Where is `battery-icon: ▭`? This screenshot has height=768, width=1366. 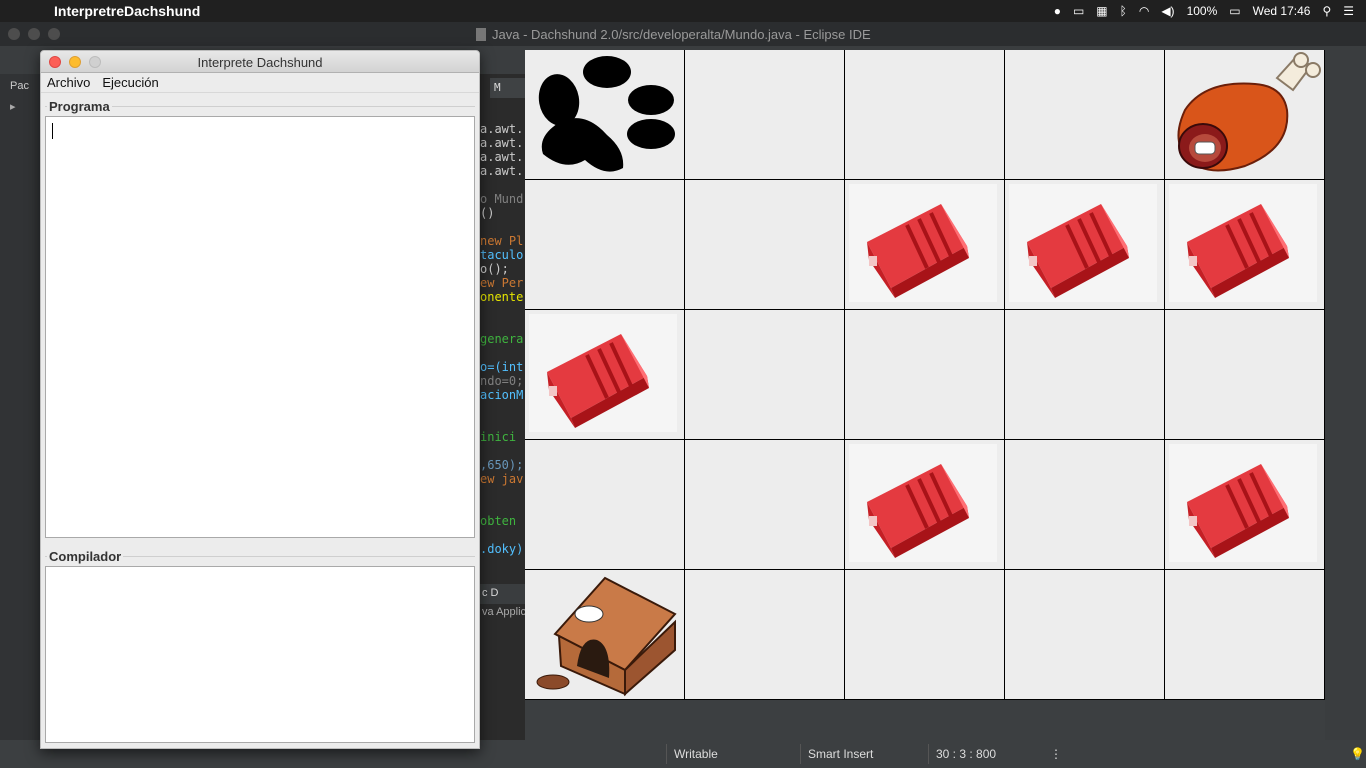
battery-icon: ▭ is located at coordinates (1234, 11).